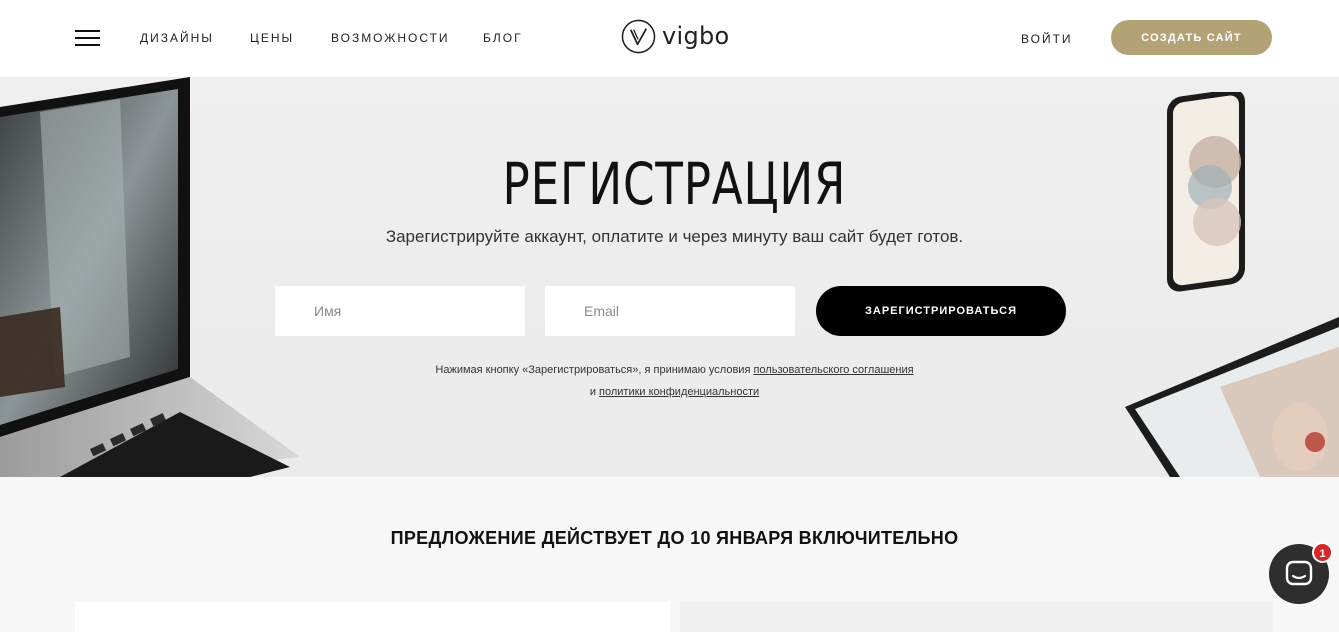  I want to click on email-input, so click(670, 311).